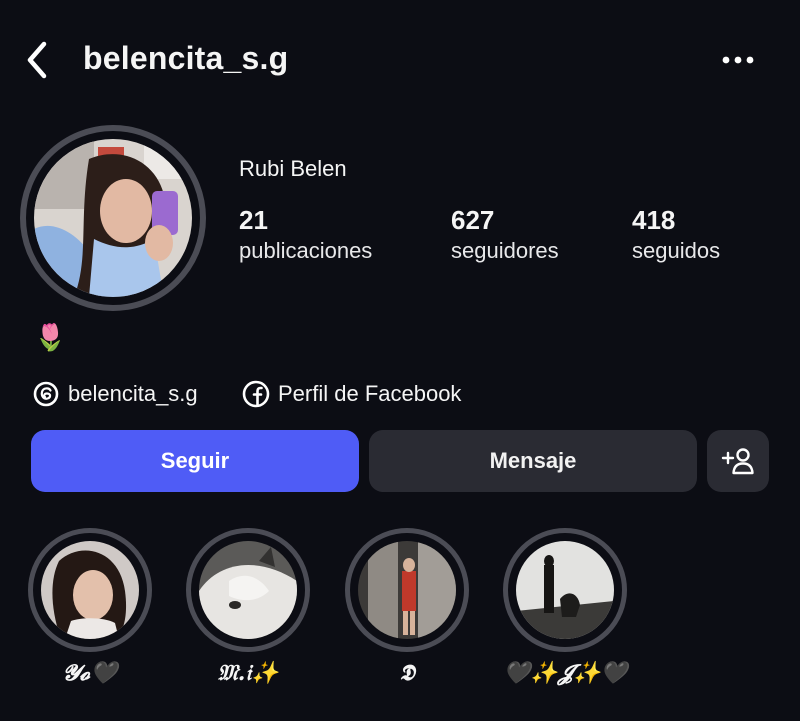 This screenshot has width=800, height=721. Describe the element at coordinates (565, 673) in the screenshot. I see `highlight-label: 🖤✨𝓙✨🖤` at that location.